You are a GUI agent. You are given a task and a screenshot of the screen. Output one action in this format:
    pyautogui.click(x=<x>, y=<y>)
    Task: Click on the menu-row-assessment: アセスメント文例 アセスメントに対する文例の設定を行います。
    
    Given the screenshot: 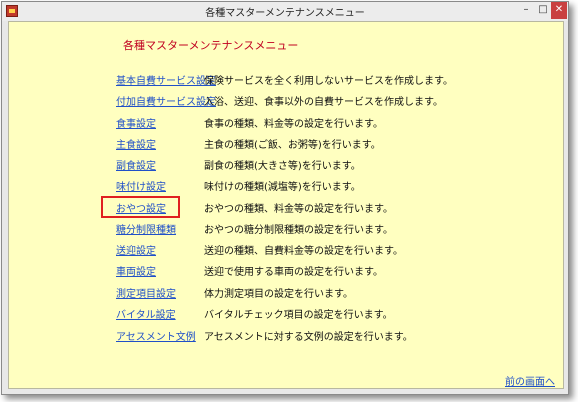 What is the action you would take?
    pyautogui.click(x=286, y=335)
    